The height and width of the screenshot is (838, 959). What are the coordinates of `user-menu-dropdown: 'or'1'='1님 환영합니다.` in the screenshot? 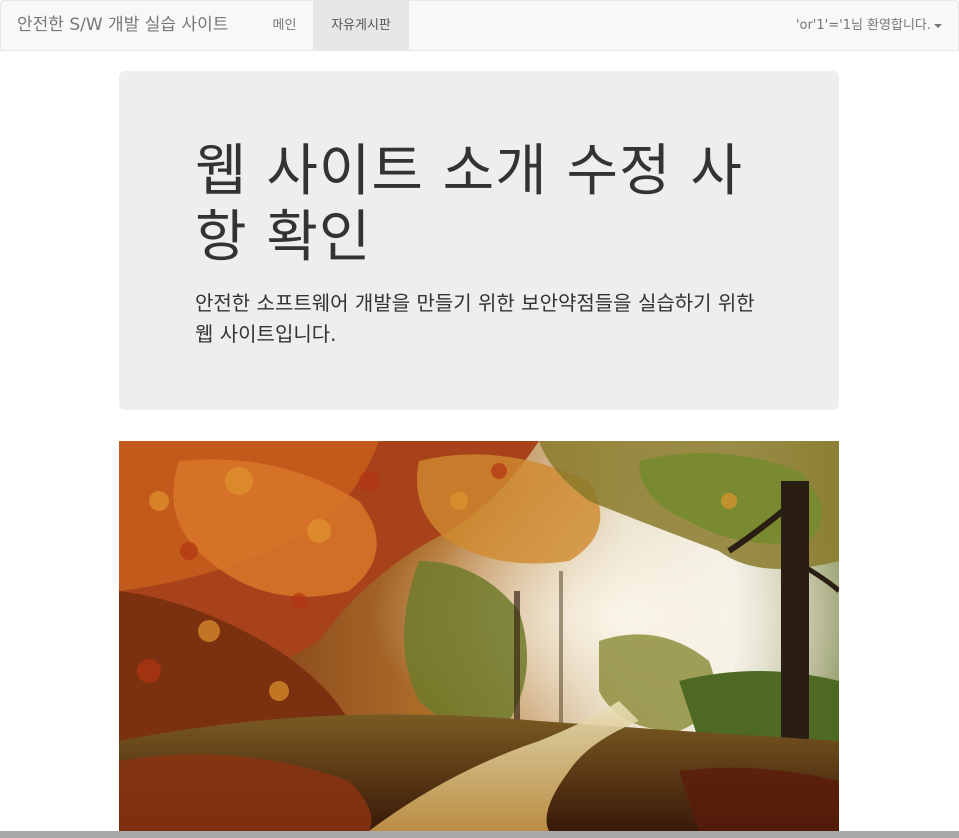 It's located at (869, 25).